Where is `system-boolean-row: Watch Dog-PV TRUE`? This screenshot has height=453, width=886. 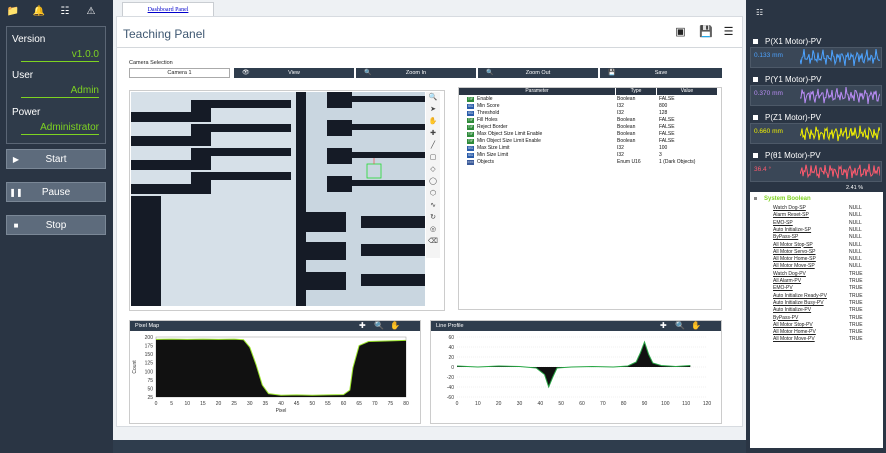 system-boolean-row: Watch Dog-PV TRUE is located at coordinates (827, 274).